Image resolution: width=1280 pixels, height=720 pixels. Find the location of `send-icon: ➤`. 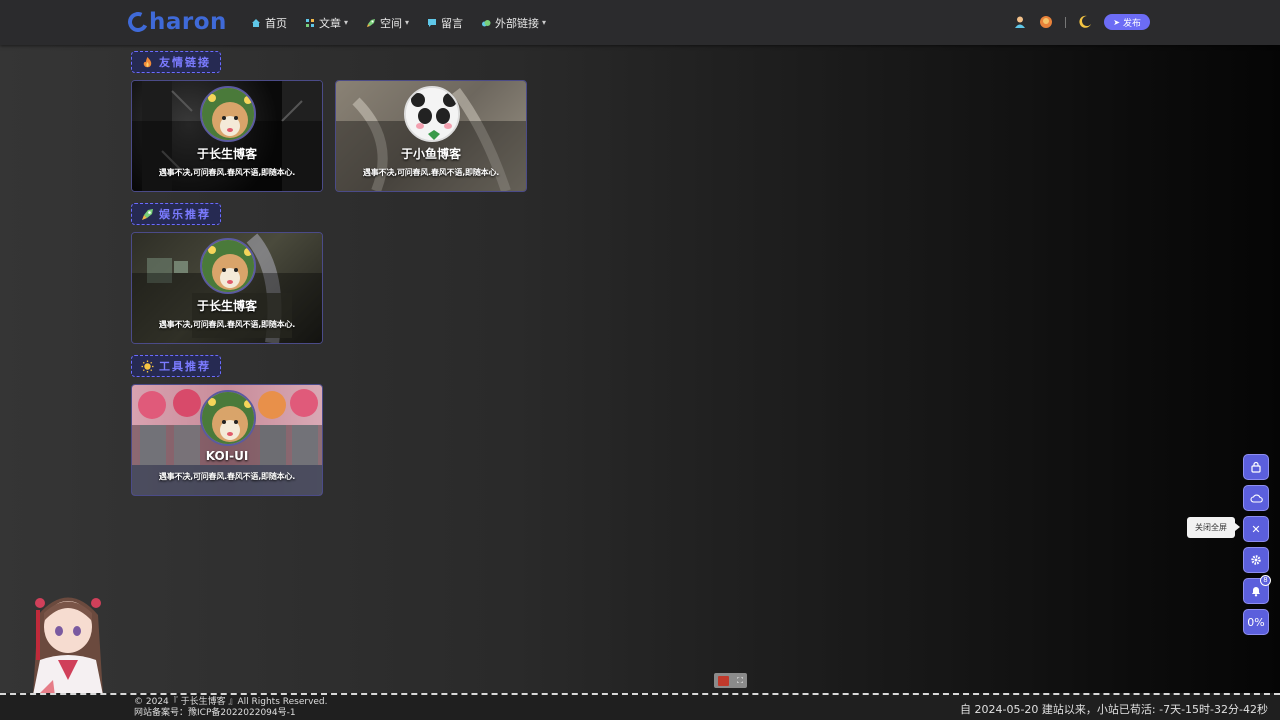

send-icon: ➤ is located at coordinates (1116, 22).